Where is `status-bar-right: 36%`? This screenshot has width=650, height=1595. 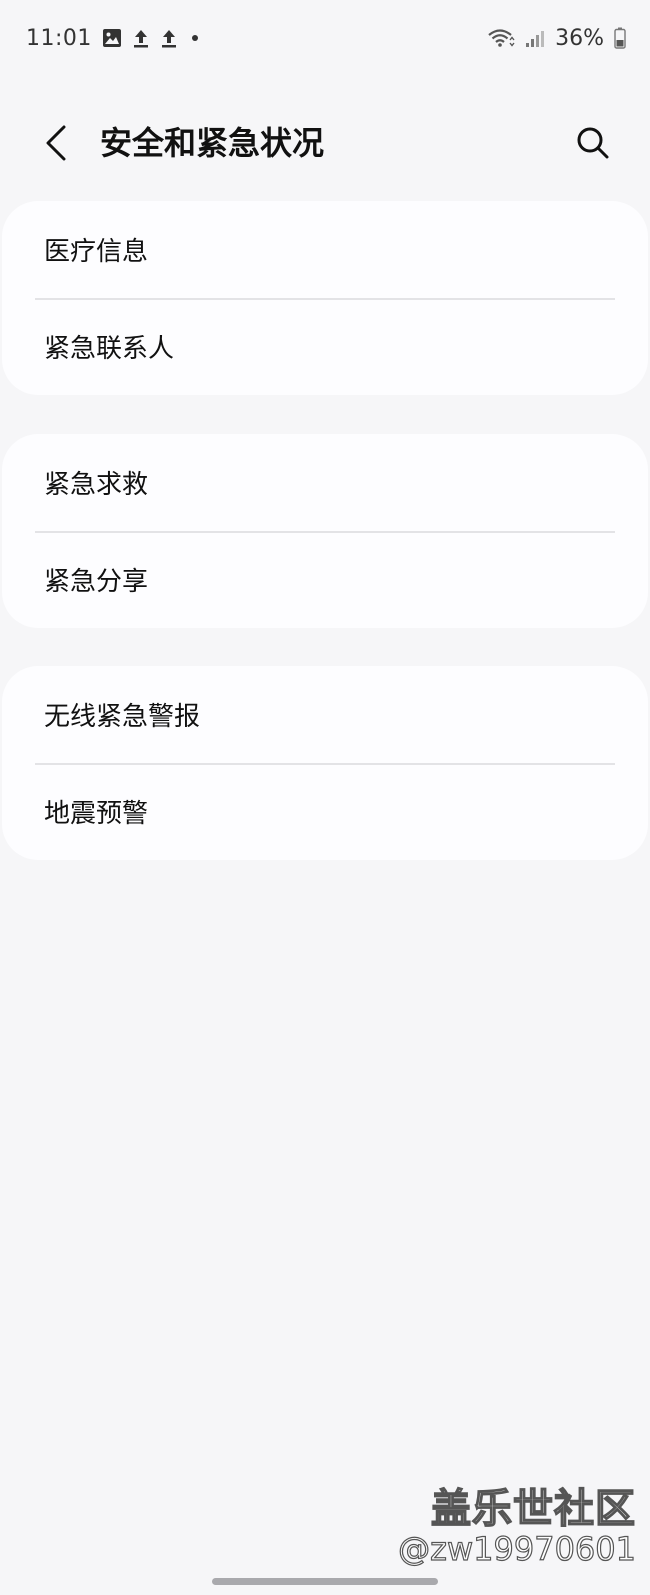 status-bar-right: 36% is located at coordinates (556, 38).